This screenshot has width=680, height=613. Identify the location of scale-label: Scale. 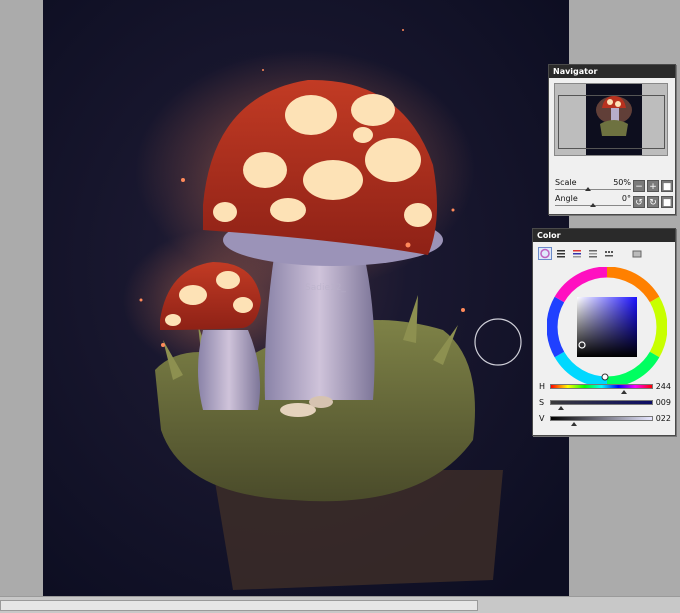
(566, 182).